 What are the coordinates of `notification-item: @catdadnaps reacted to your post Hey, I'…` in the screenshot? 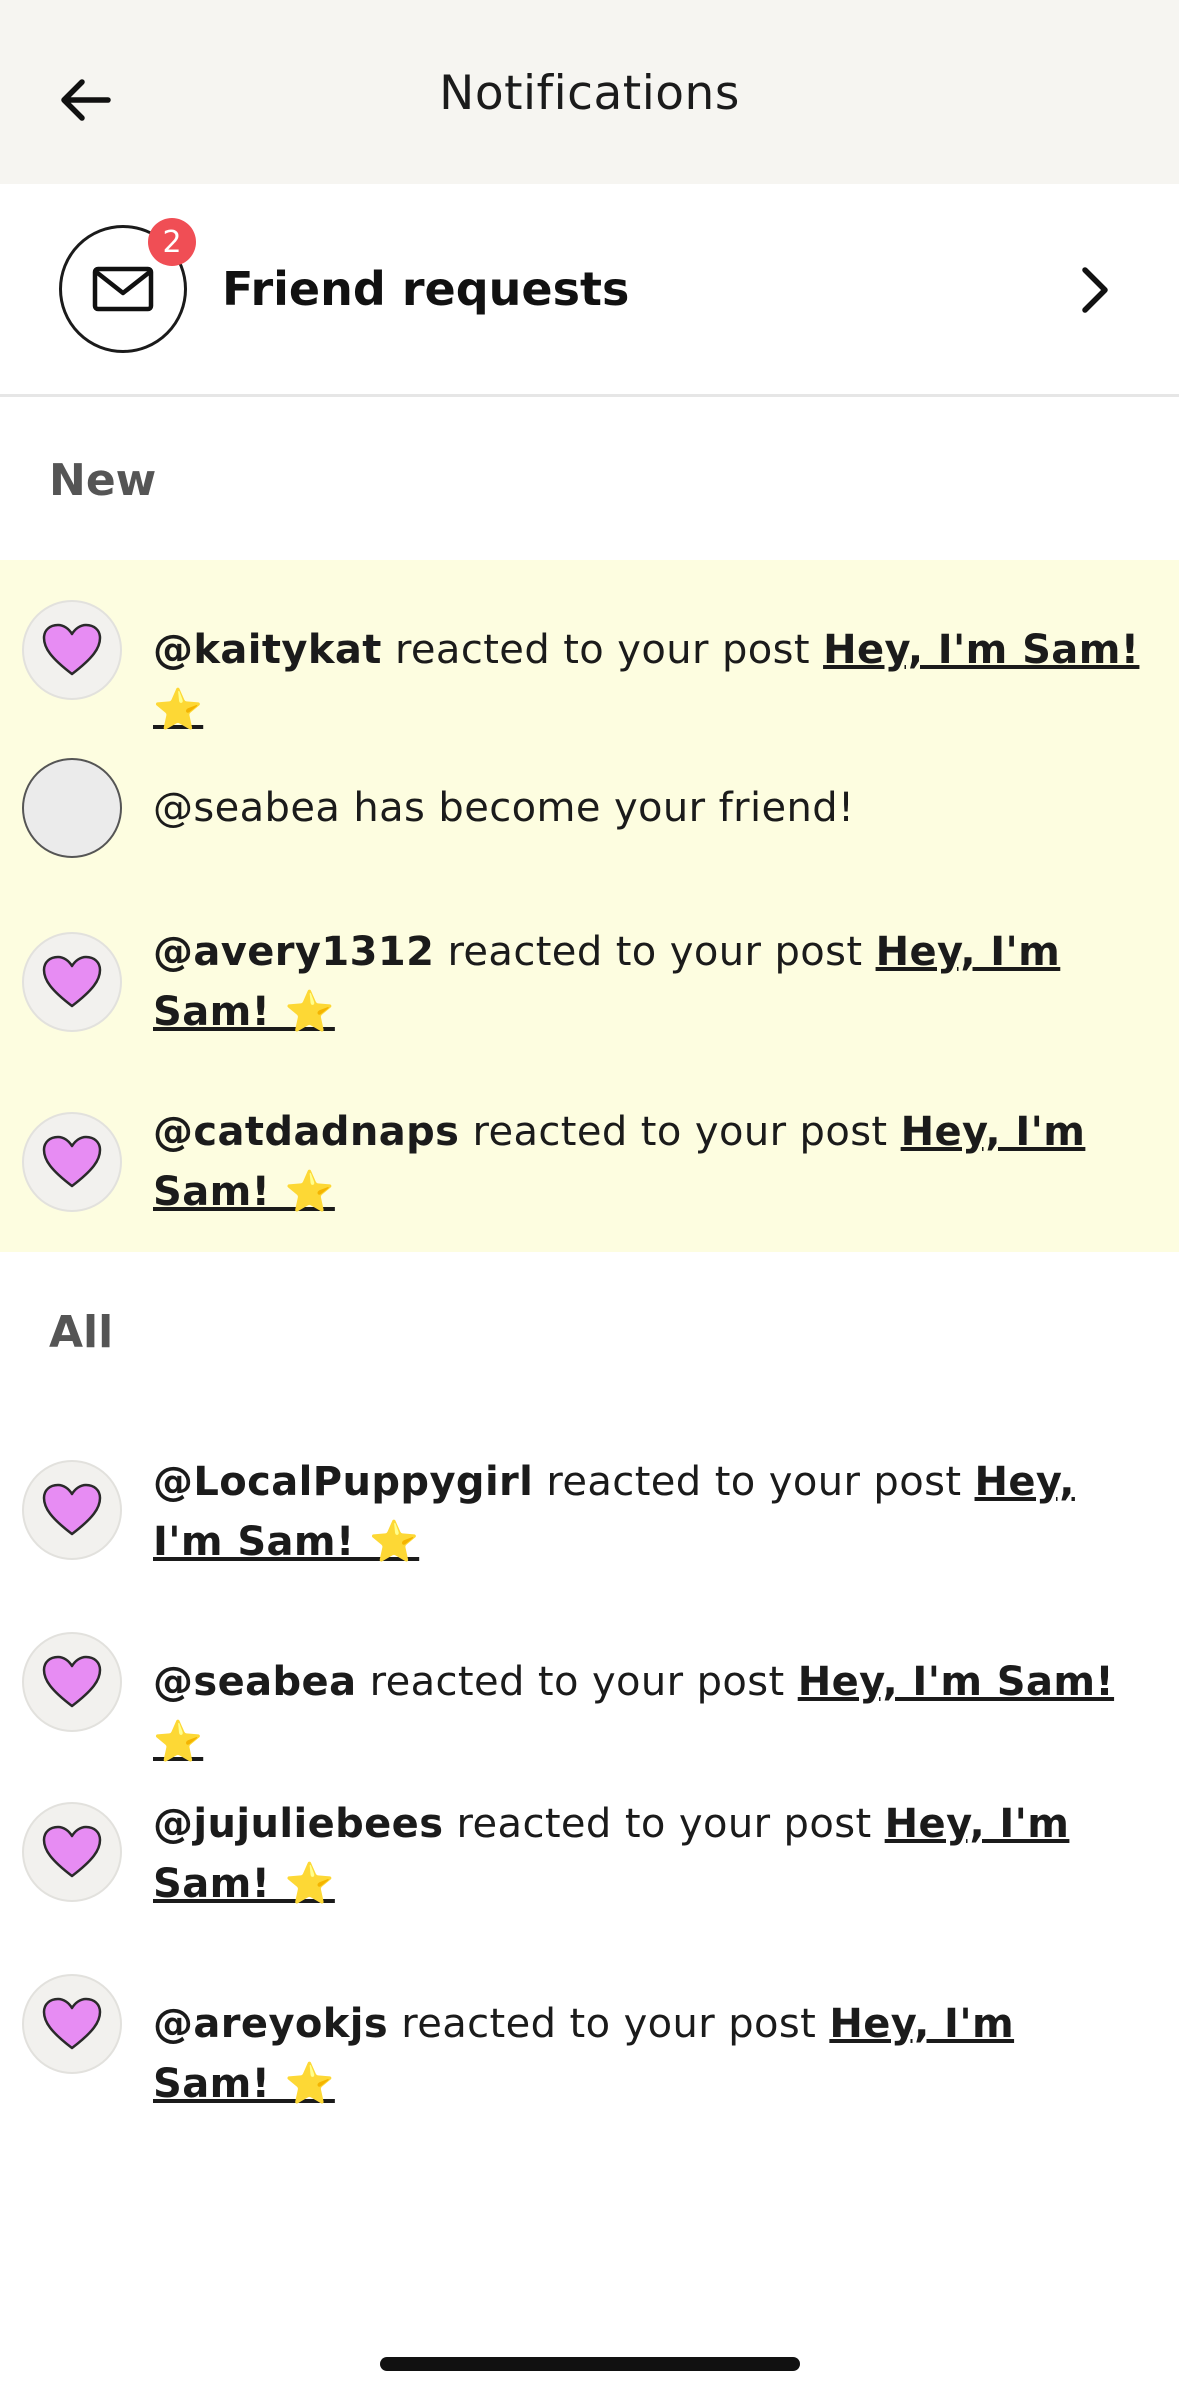 It's located at (589, 1179).